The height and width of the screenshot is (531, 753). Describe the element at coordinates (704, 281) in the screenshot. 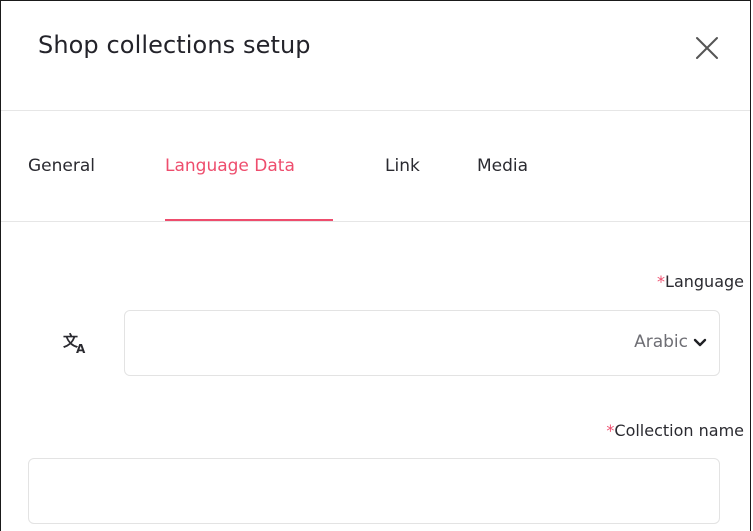

I see `language-label-text: Language` at that location.